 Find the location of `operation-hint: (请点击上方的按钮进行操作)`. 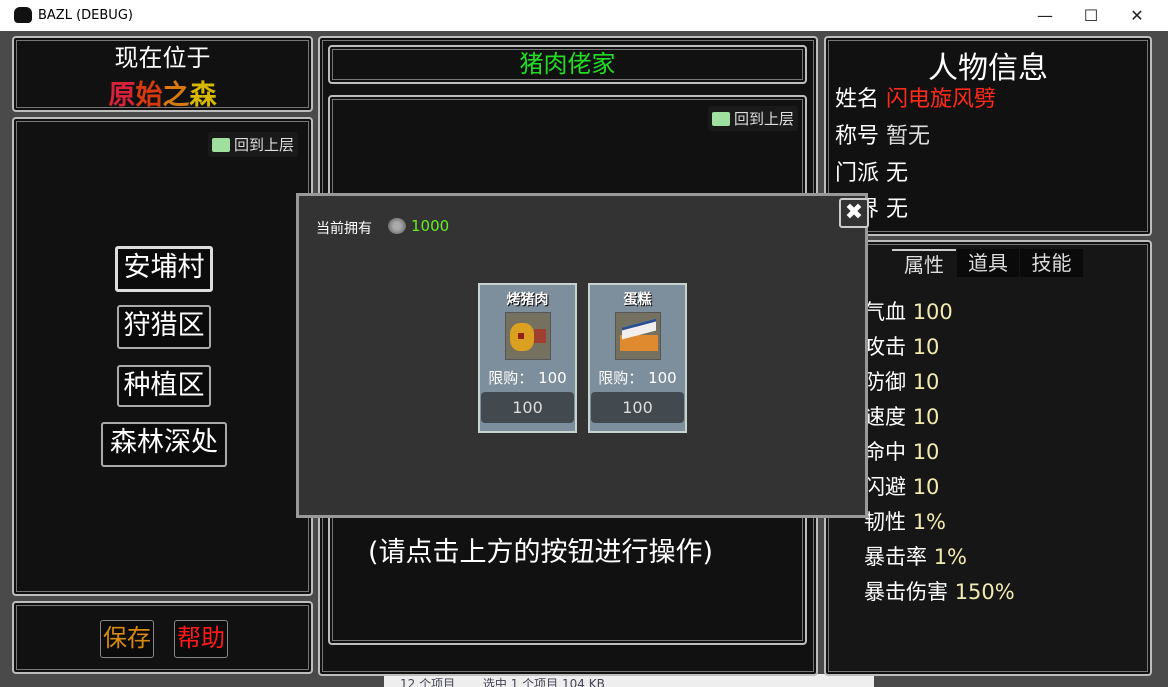

operation-hint: (请点击上方的按钮进行操作) is located at coordinates (541, 552).